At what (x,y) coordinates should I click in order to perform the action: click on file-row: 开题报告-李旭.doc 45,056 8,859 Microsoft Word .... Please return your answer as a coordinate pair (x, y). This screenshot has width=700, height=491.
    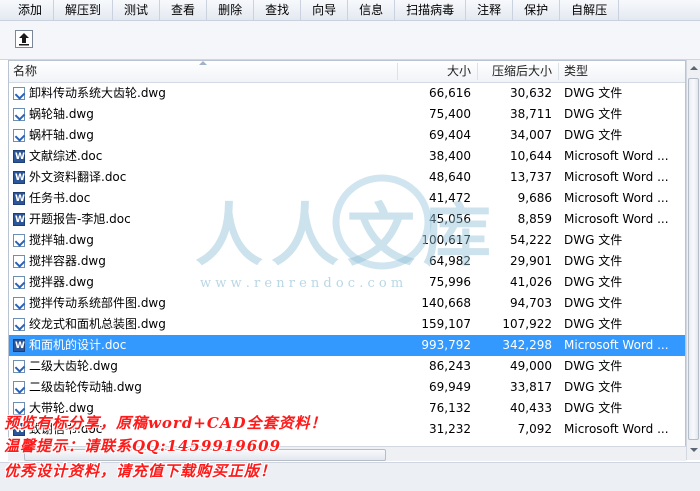
    Looking at the image, I should click on (347, 220).